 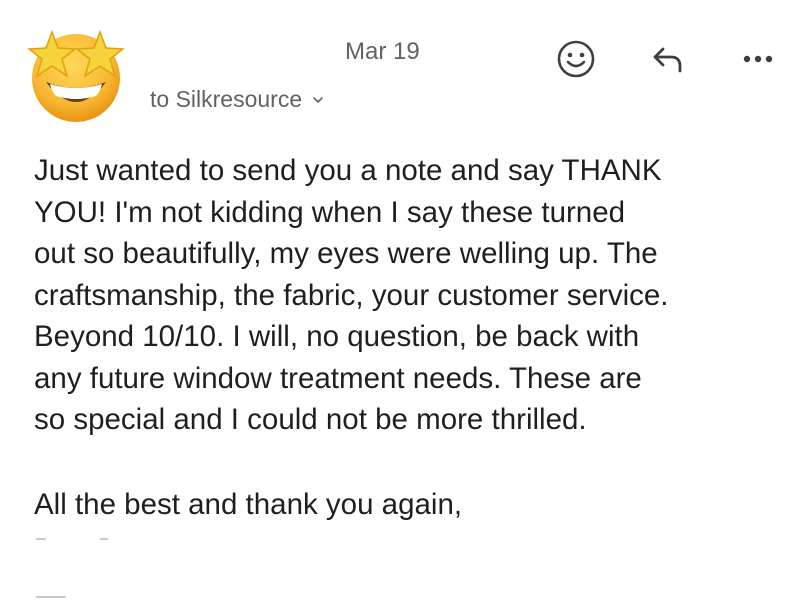 What do you see at coordinates (76, 74) in the screenshot?
I see `star-struck-emoji-icon` at bounding box center [76, 74].